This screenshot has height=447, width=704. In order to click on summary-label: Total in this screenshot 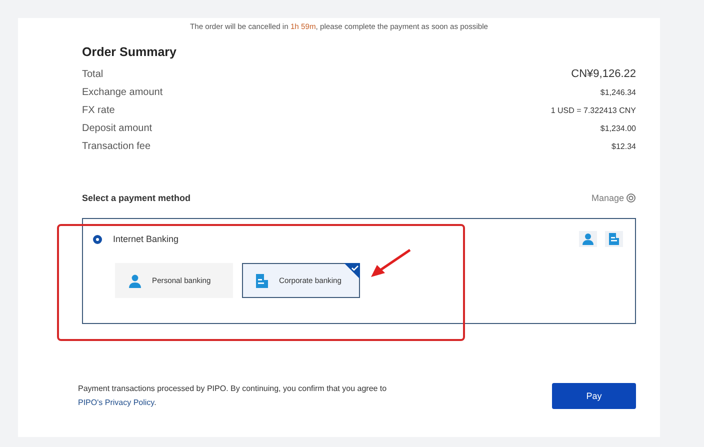, I will do `click(93, 74)`.